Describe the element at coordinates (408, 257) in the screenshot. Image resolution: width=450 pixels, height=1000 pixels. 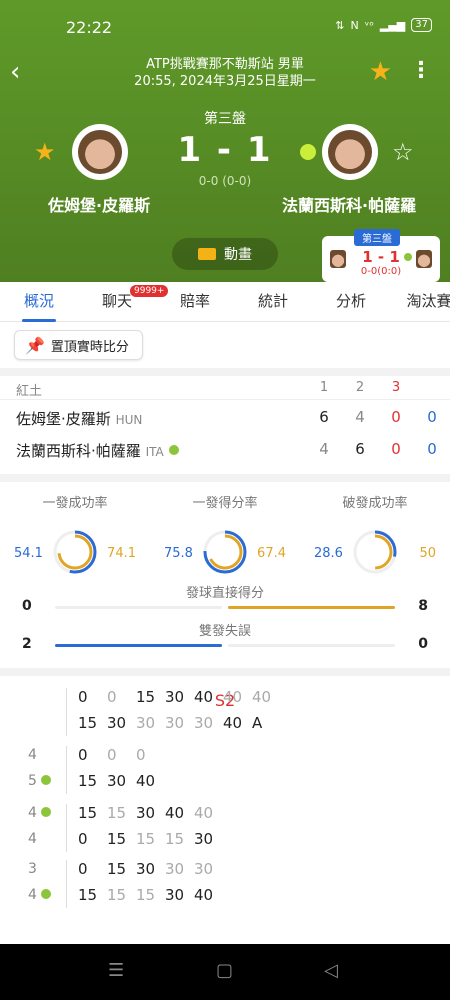
I see `mini-serve-icon` at that location.